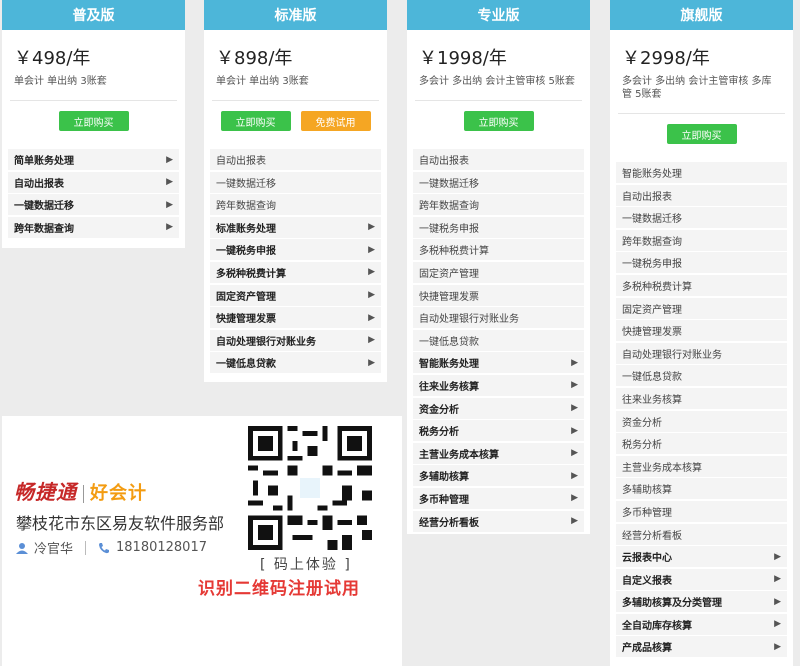  Describe the element at coordinates (104, 547) in the screenshot. I see `phone-icon` at that location.